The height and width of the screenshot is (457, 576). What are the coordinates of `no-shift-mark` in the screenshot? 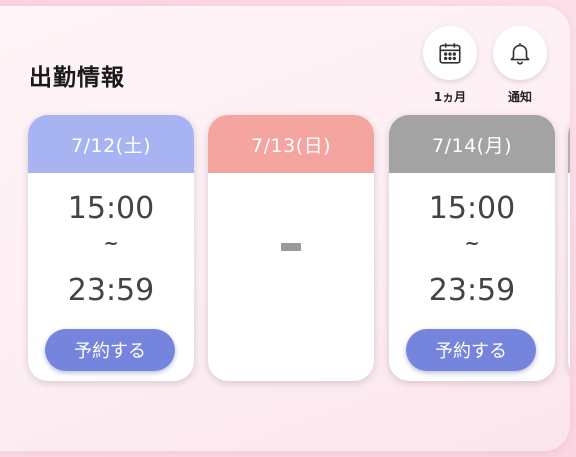 It's located at (291, 247).